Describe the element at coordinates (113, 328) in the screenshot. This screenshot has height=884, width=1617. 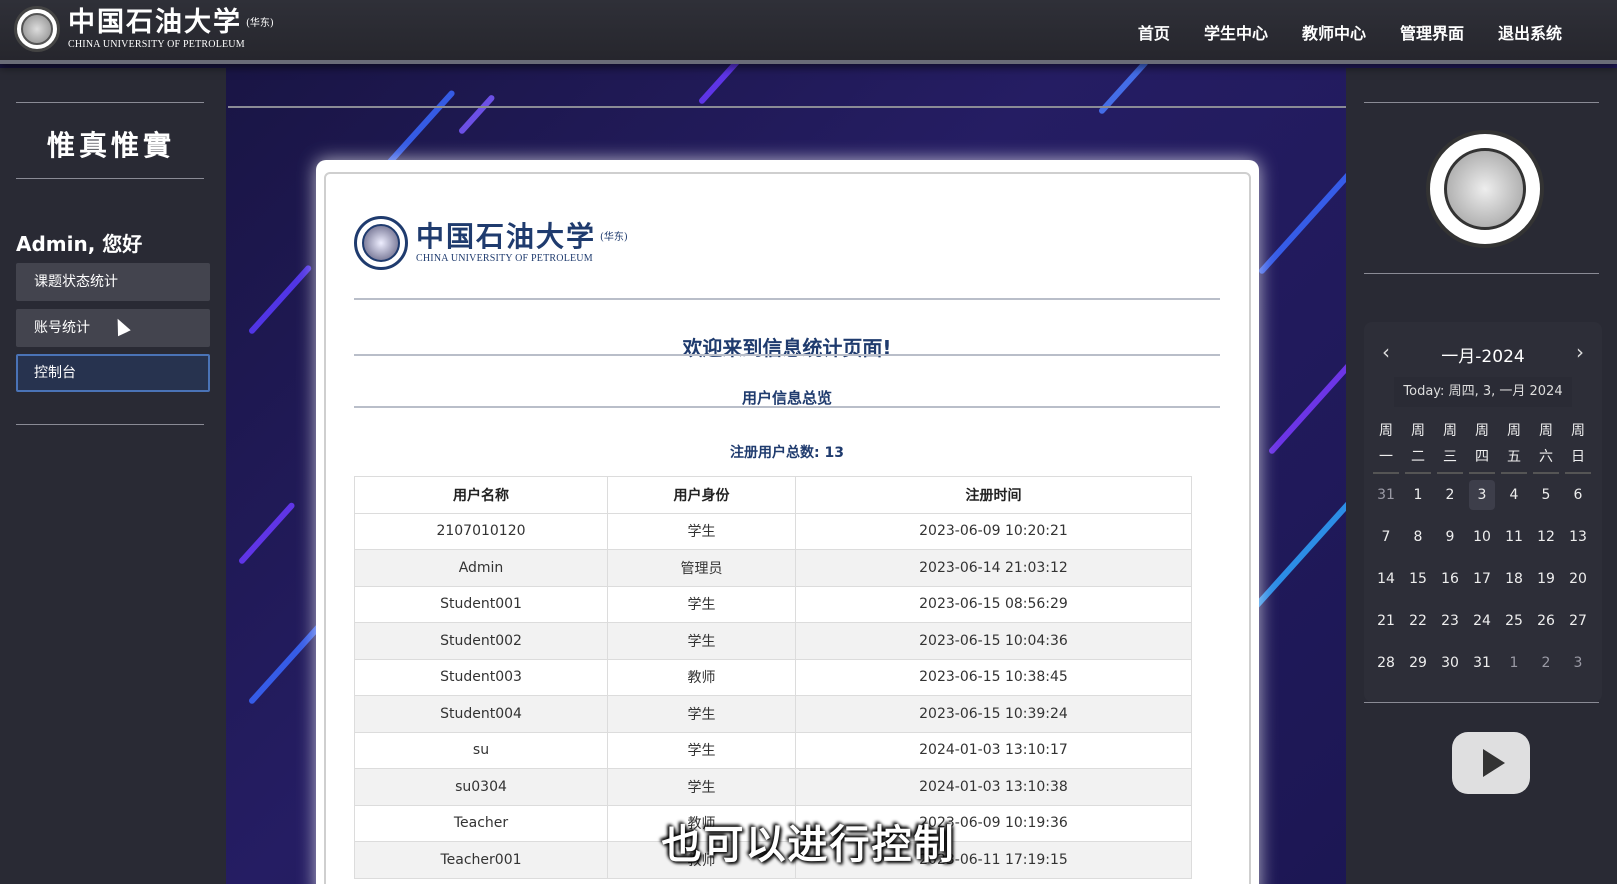
I see `sidebar-item-account-stats: 账号统计` at that location.